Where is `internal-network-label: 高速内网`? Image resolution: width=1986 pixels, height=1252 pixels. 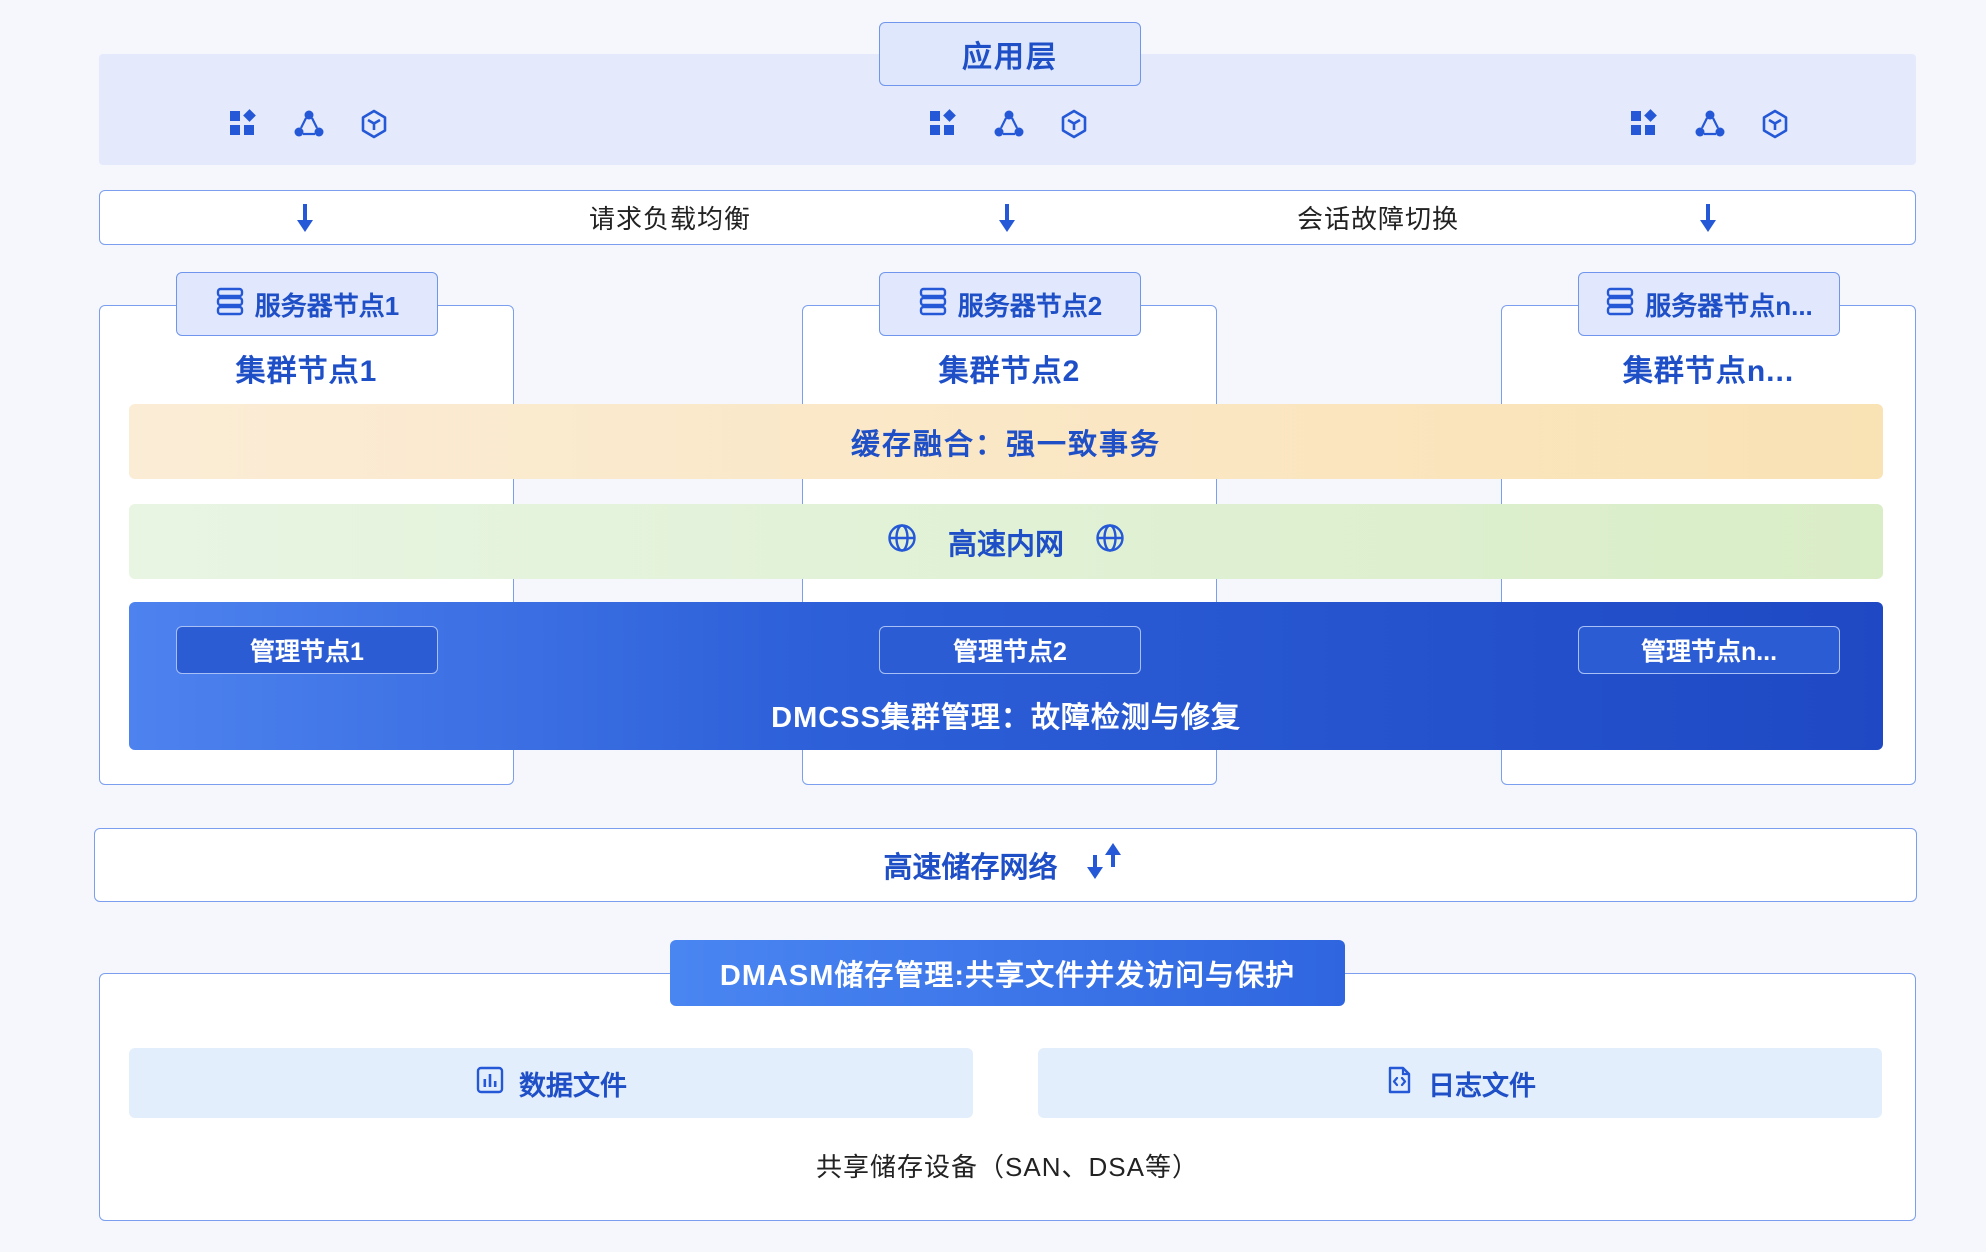 internal-network-label: 高速内网 is located at coordinates (1005, 544).